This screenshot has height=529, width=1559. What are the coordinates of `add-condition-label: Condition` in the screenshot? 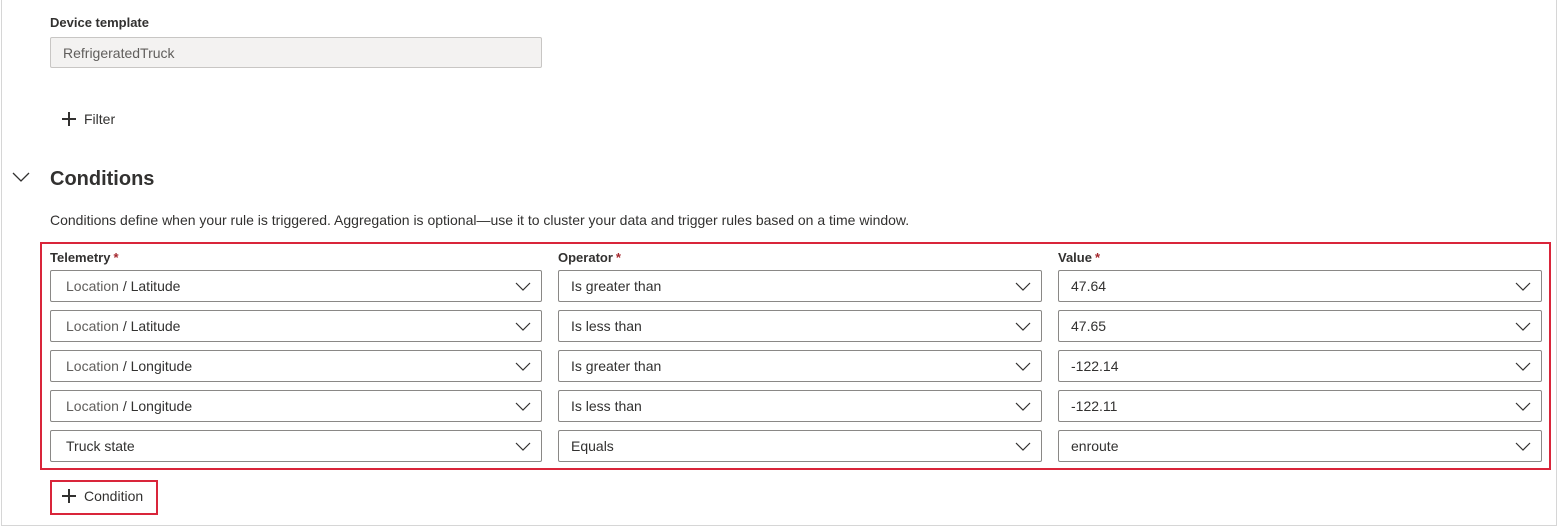 It's located at (114, 496).